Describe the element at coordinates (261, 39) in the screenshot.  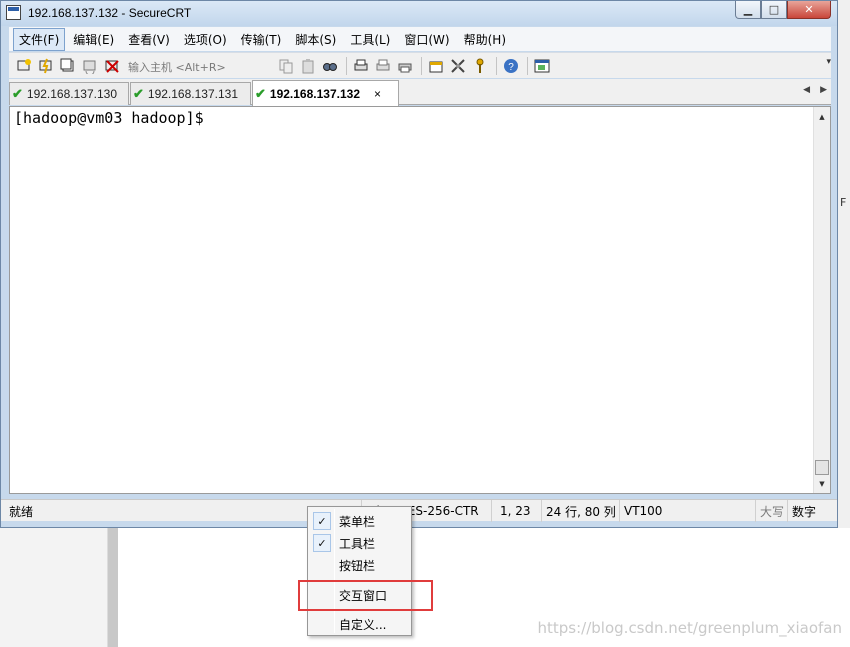
I see `menu-transfer: 传输(T)` at that location.